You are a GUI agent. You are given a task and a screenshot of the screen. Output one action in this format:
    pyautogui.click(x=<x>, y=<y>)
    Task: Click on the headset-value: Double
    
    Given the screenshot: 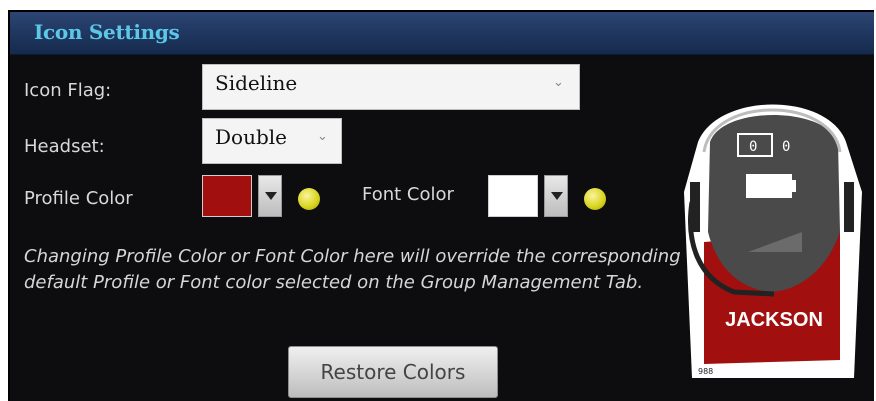 What is the action you would take?
    pyautogui.click(x=251, y=137)
    